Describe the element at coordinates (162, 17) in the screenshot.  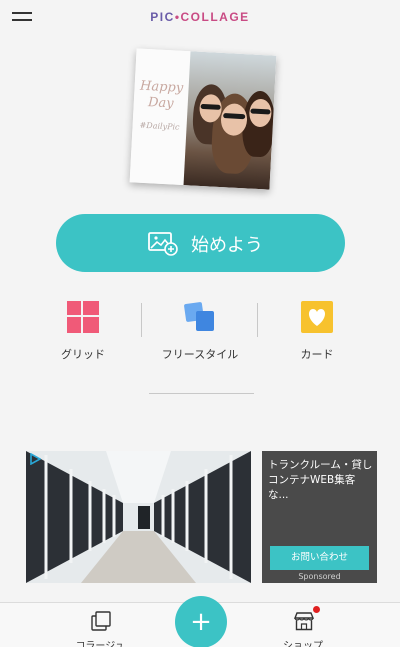
I see `logo-pic: PIC` at that location.